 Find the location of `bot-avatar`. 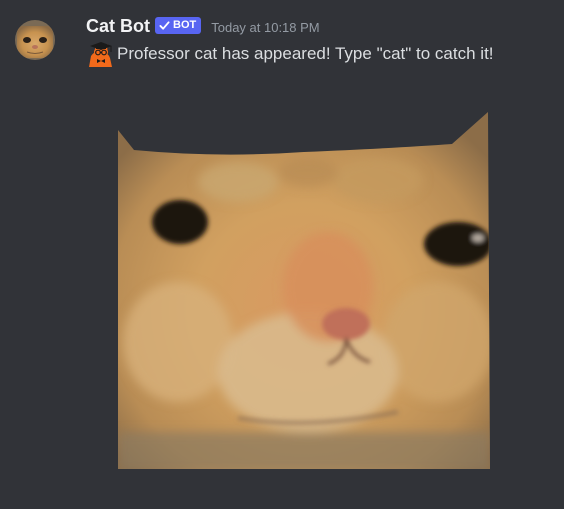

bot-avatar is located at coordinates (35, 40).